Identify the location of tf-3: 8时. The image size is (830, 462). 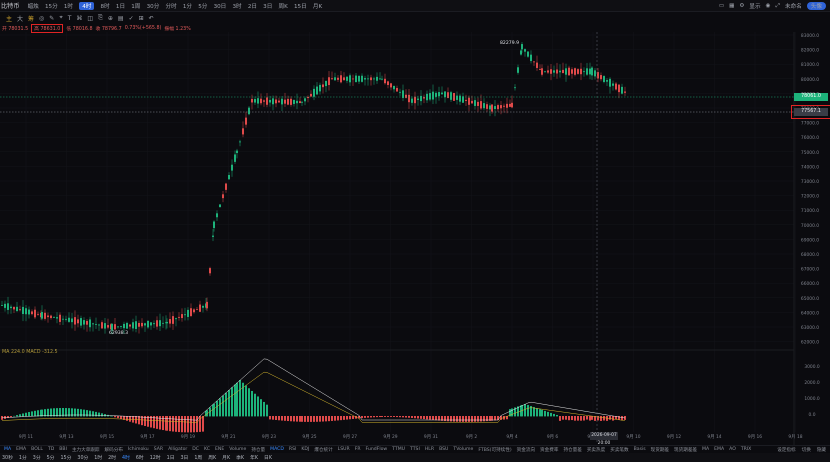
(105, 6).